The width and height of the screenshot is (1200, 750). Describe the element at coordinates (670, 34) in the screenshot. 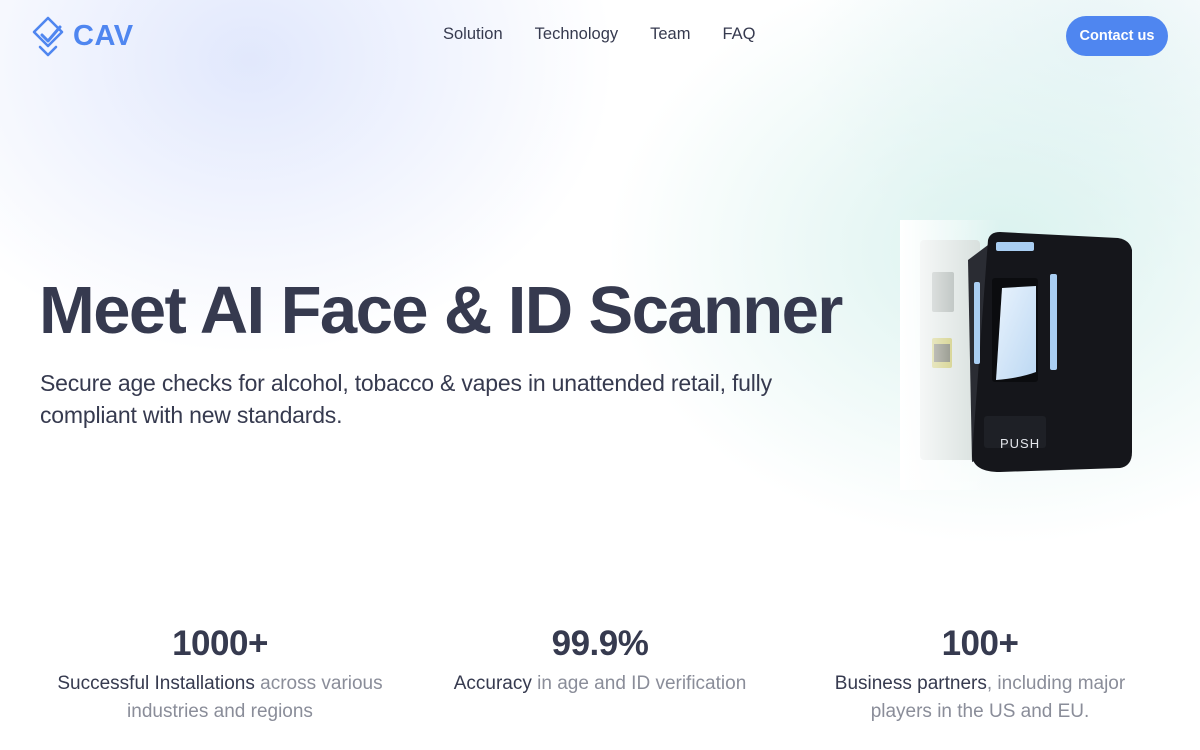

I see `nav-item-team: Team` at that location.